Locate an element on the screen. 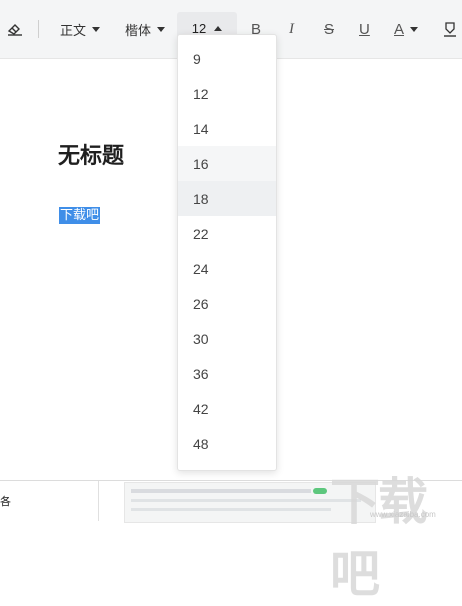 This screenshot has width=462, height=606. document-title: 无标题 is located at coordinates (91, 154).